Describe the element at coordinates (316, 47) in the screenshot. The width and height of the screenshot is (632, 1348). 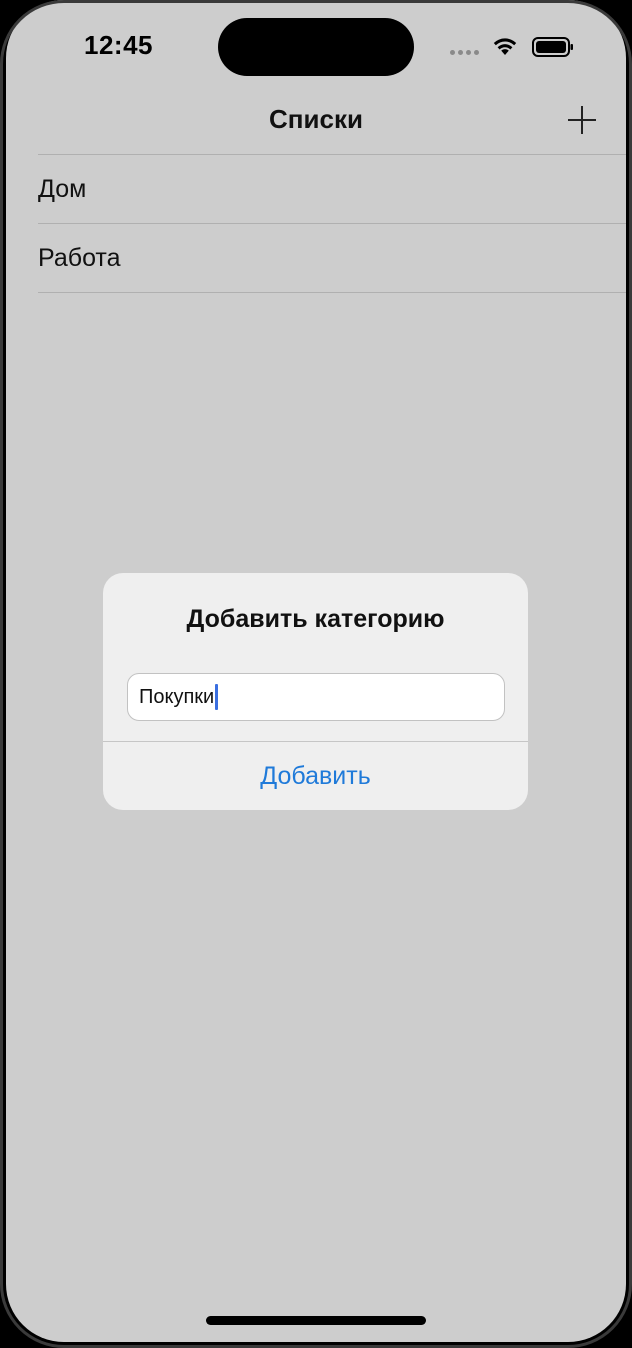
I see `dynamic-island` at that location.